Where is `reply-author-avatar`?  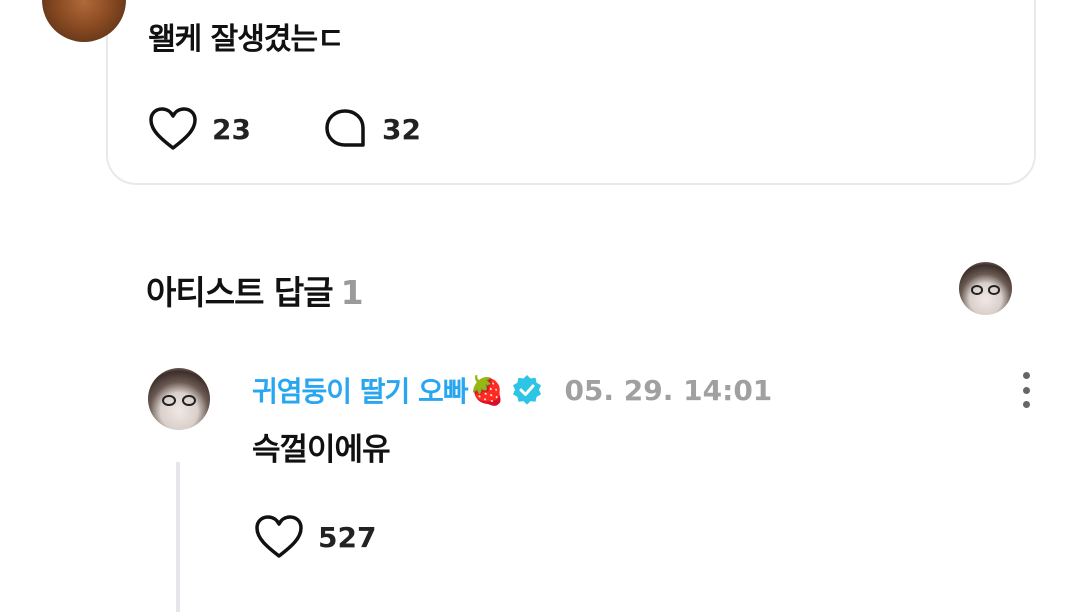
reply-author-avatar is located at coordinates (179, 399).